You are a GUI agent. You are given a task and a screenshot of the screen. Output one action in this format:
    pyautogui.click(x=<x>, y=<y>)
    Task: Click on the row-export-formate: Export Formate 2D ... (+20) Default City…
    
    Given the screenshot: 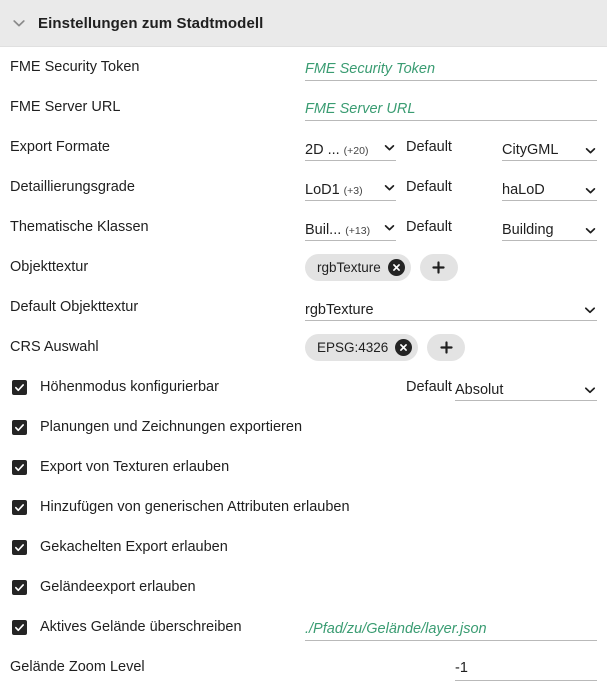 What is the action you would take?
    pyautogui.click(x=303, y=147)
    